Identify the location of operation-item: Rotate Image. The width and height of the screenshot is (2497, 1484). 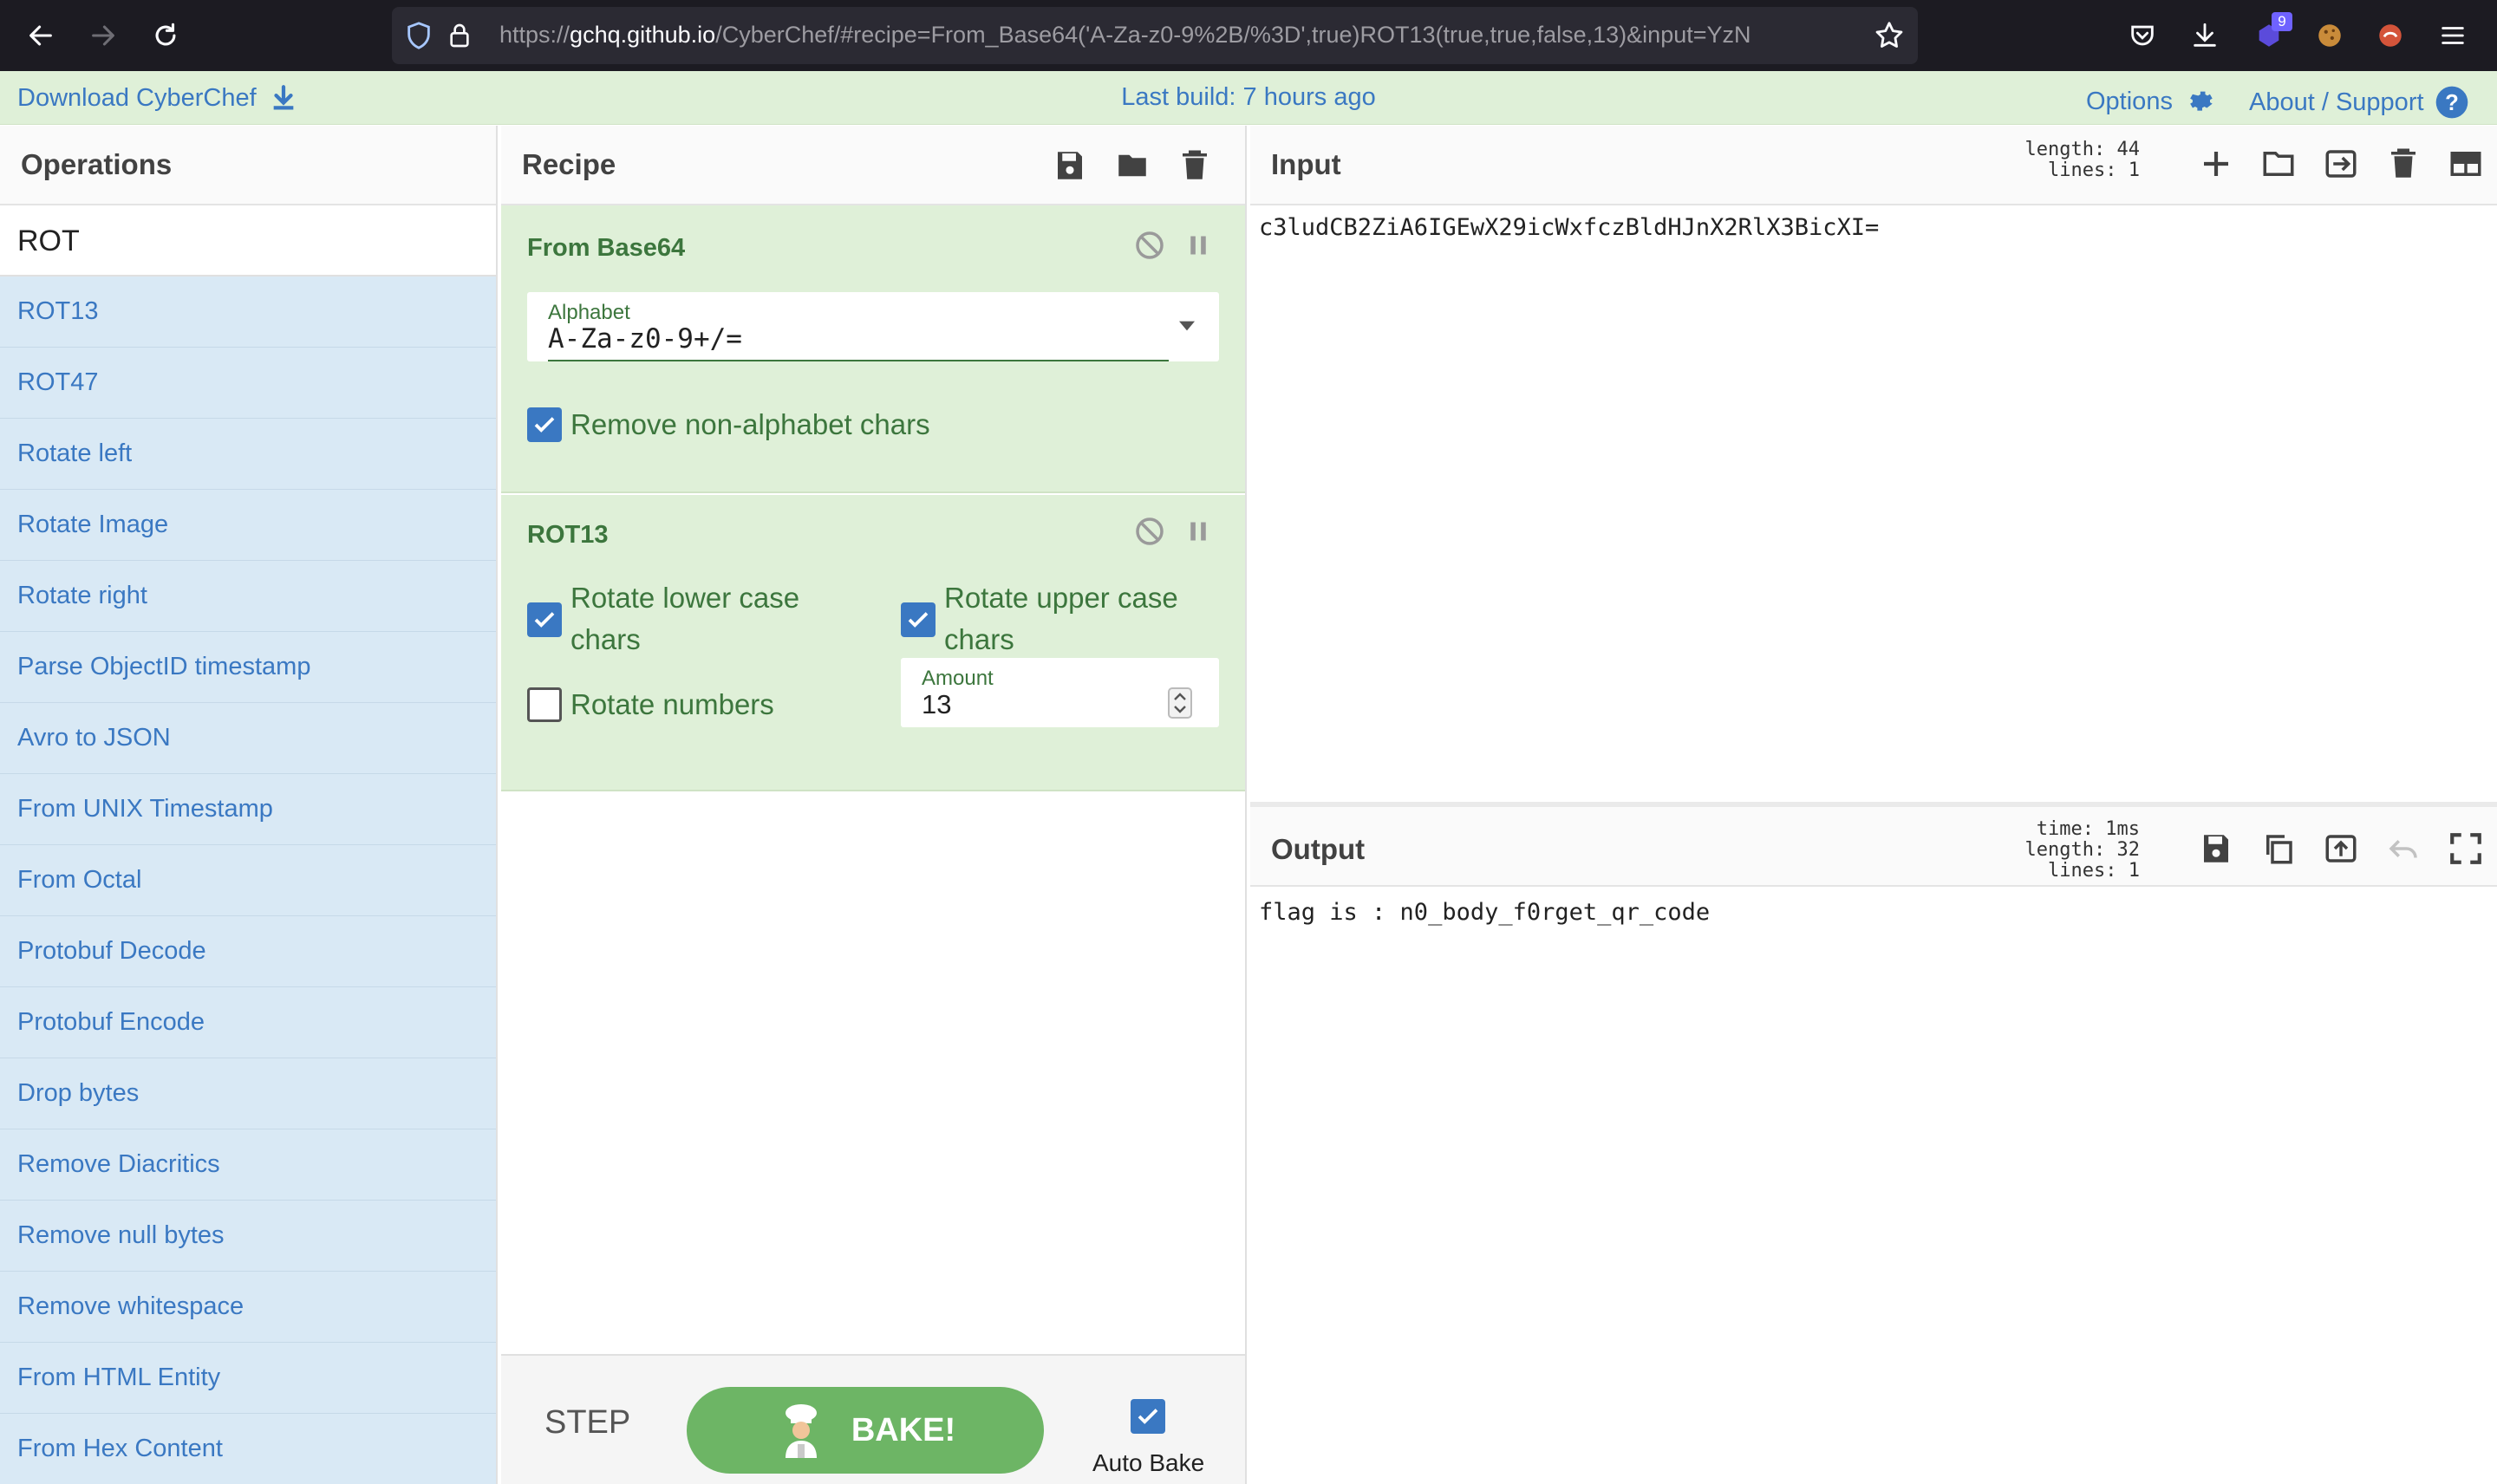
(248, 525).